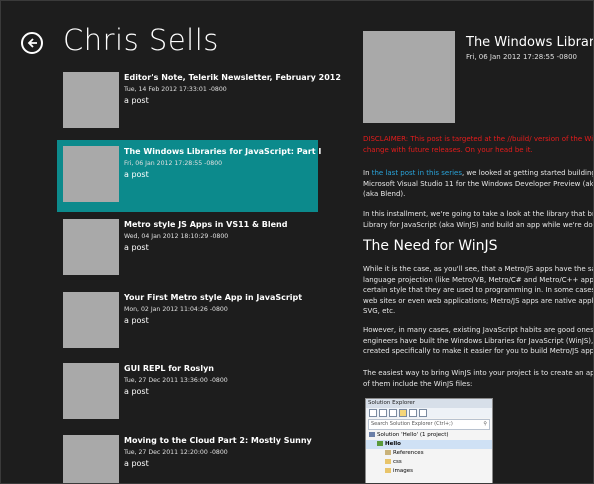 The image size is (594, 484). I want to click on detail-date: Fri, 06 Jan 2012 17:28:55 -0800, so click(521, 57).